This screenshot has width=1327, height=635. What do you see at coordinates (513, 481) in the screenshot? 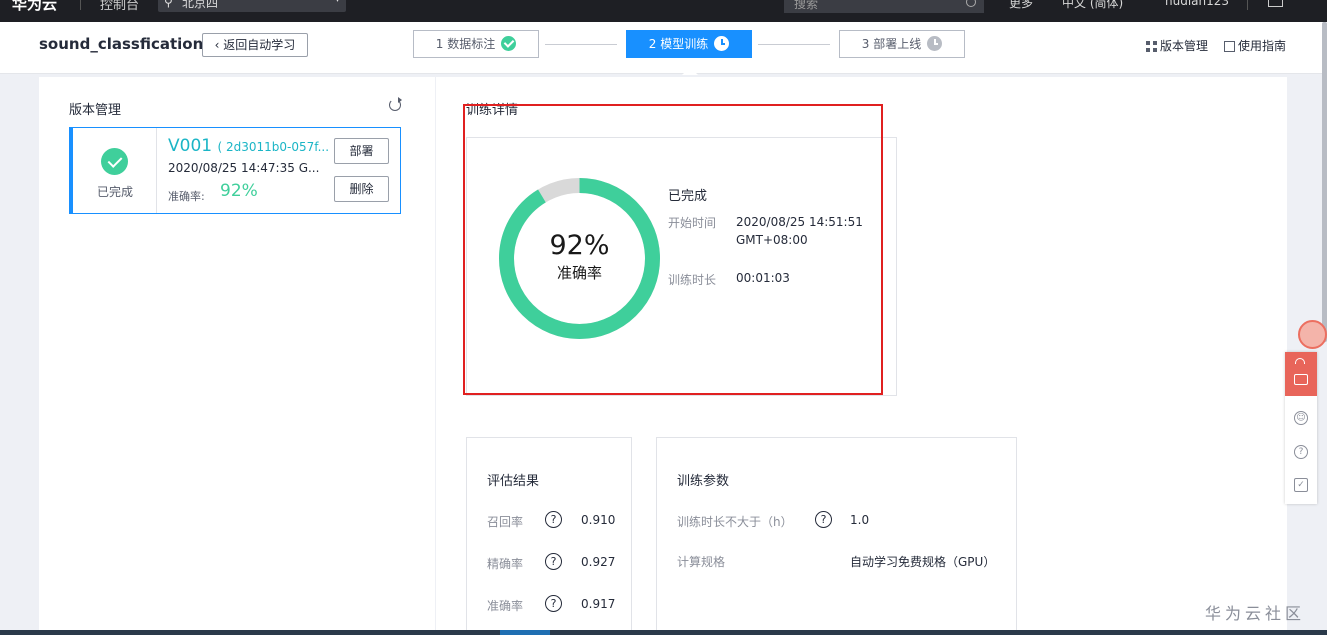
I see `evaluation-title: 评估结果` at bounding box center [513, 481].